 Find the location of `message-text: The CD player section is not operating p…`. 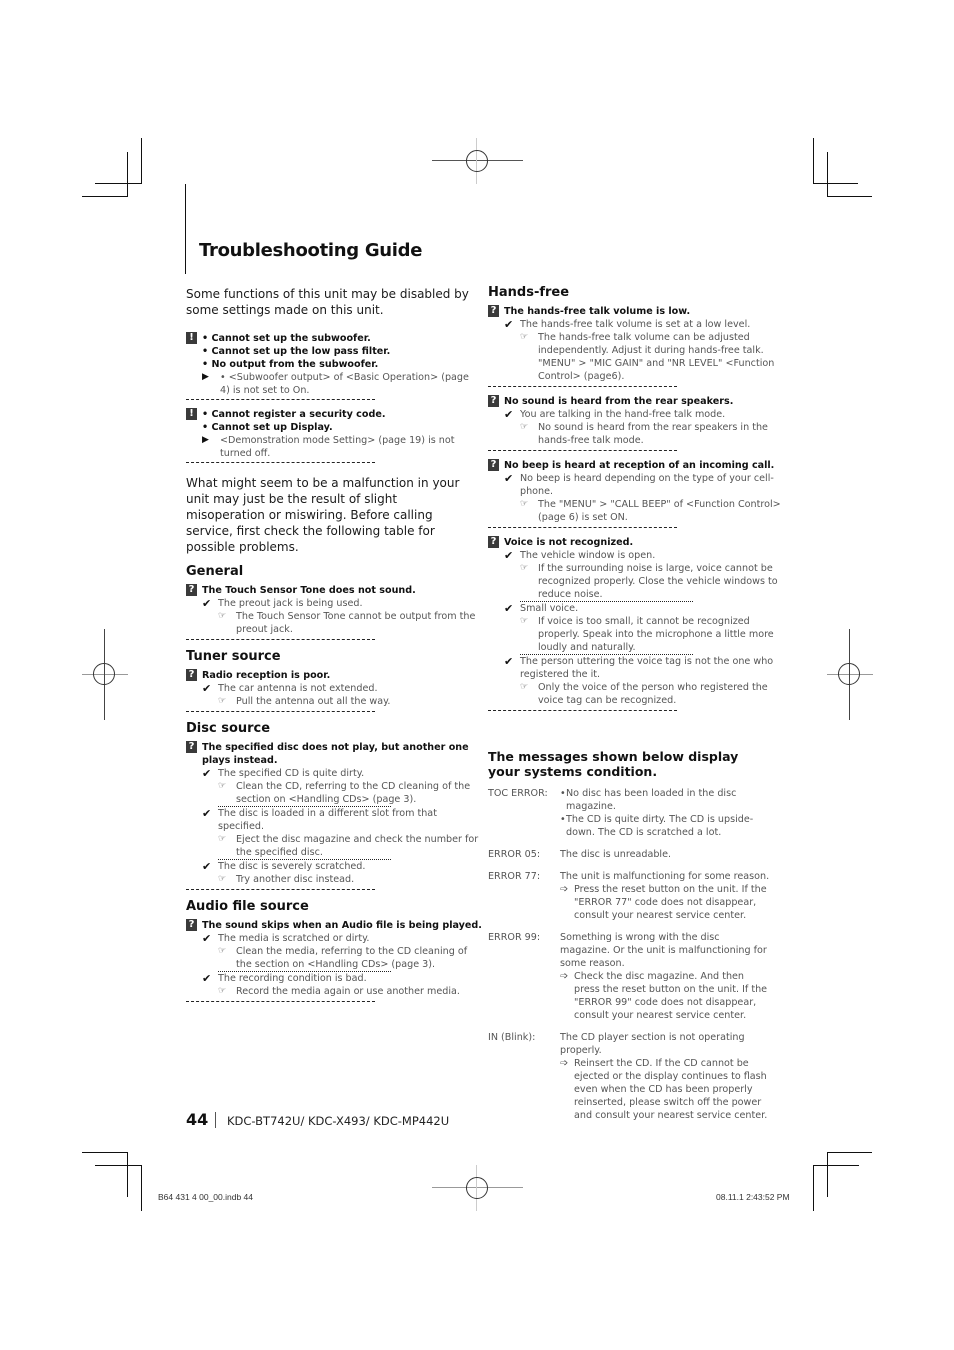

message-text: The CD player section is not operating p… is located at coordinates (652, 1044).